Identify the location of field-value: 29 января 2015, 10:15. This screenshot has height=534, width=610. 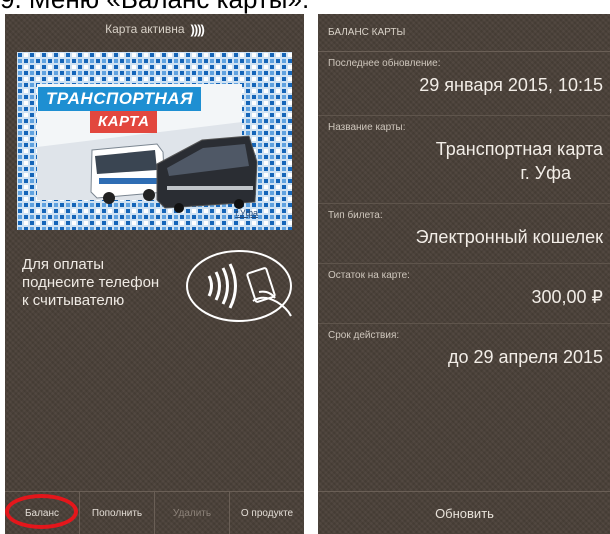
(511, 85).